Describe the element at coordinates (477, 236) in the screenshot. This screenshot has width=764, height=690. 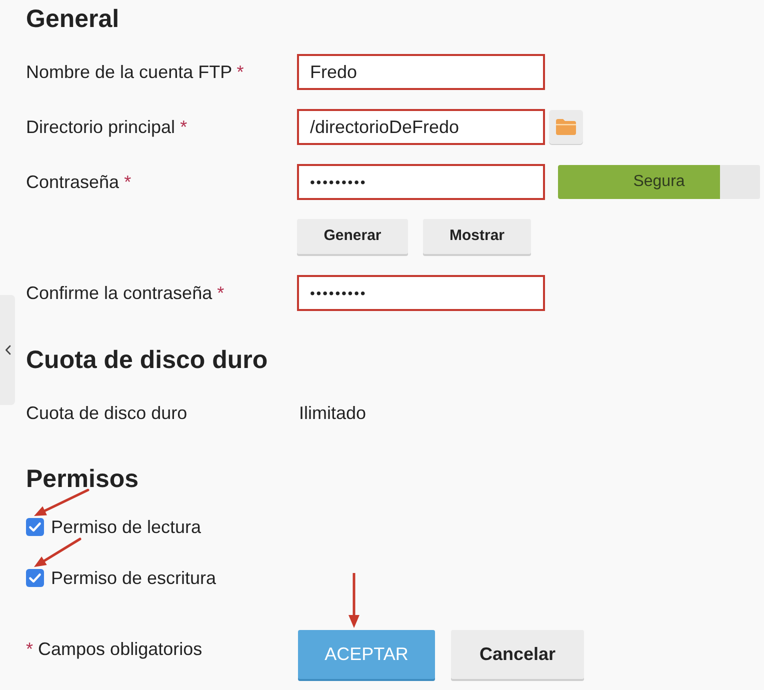
I see `show-button: Mostrar` at that location.